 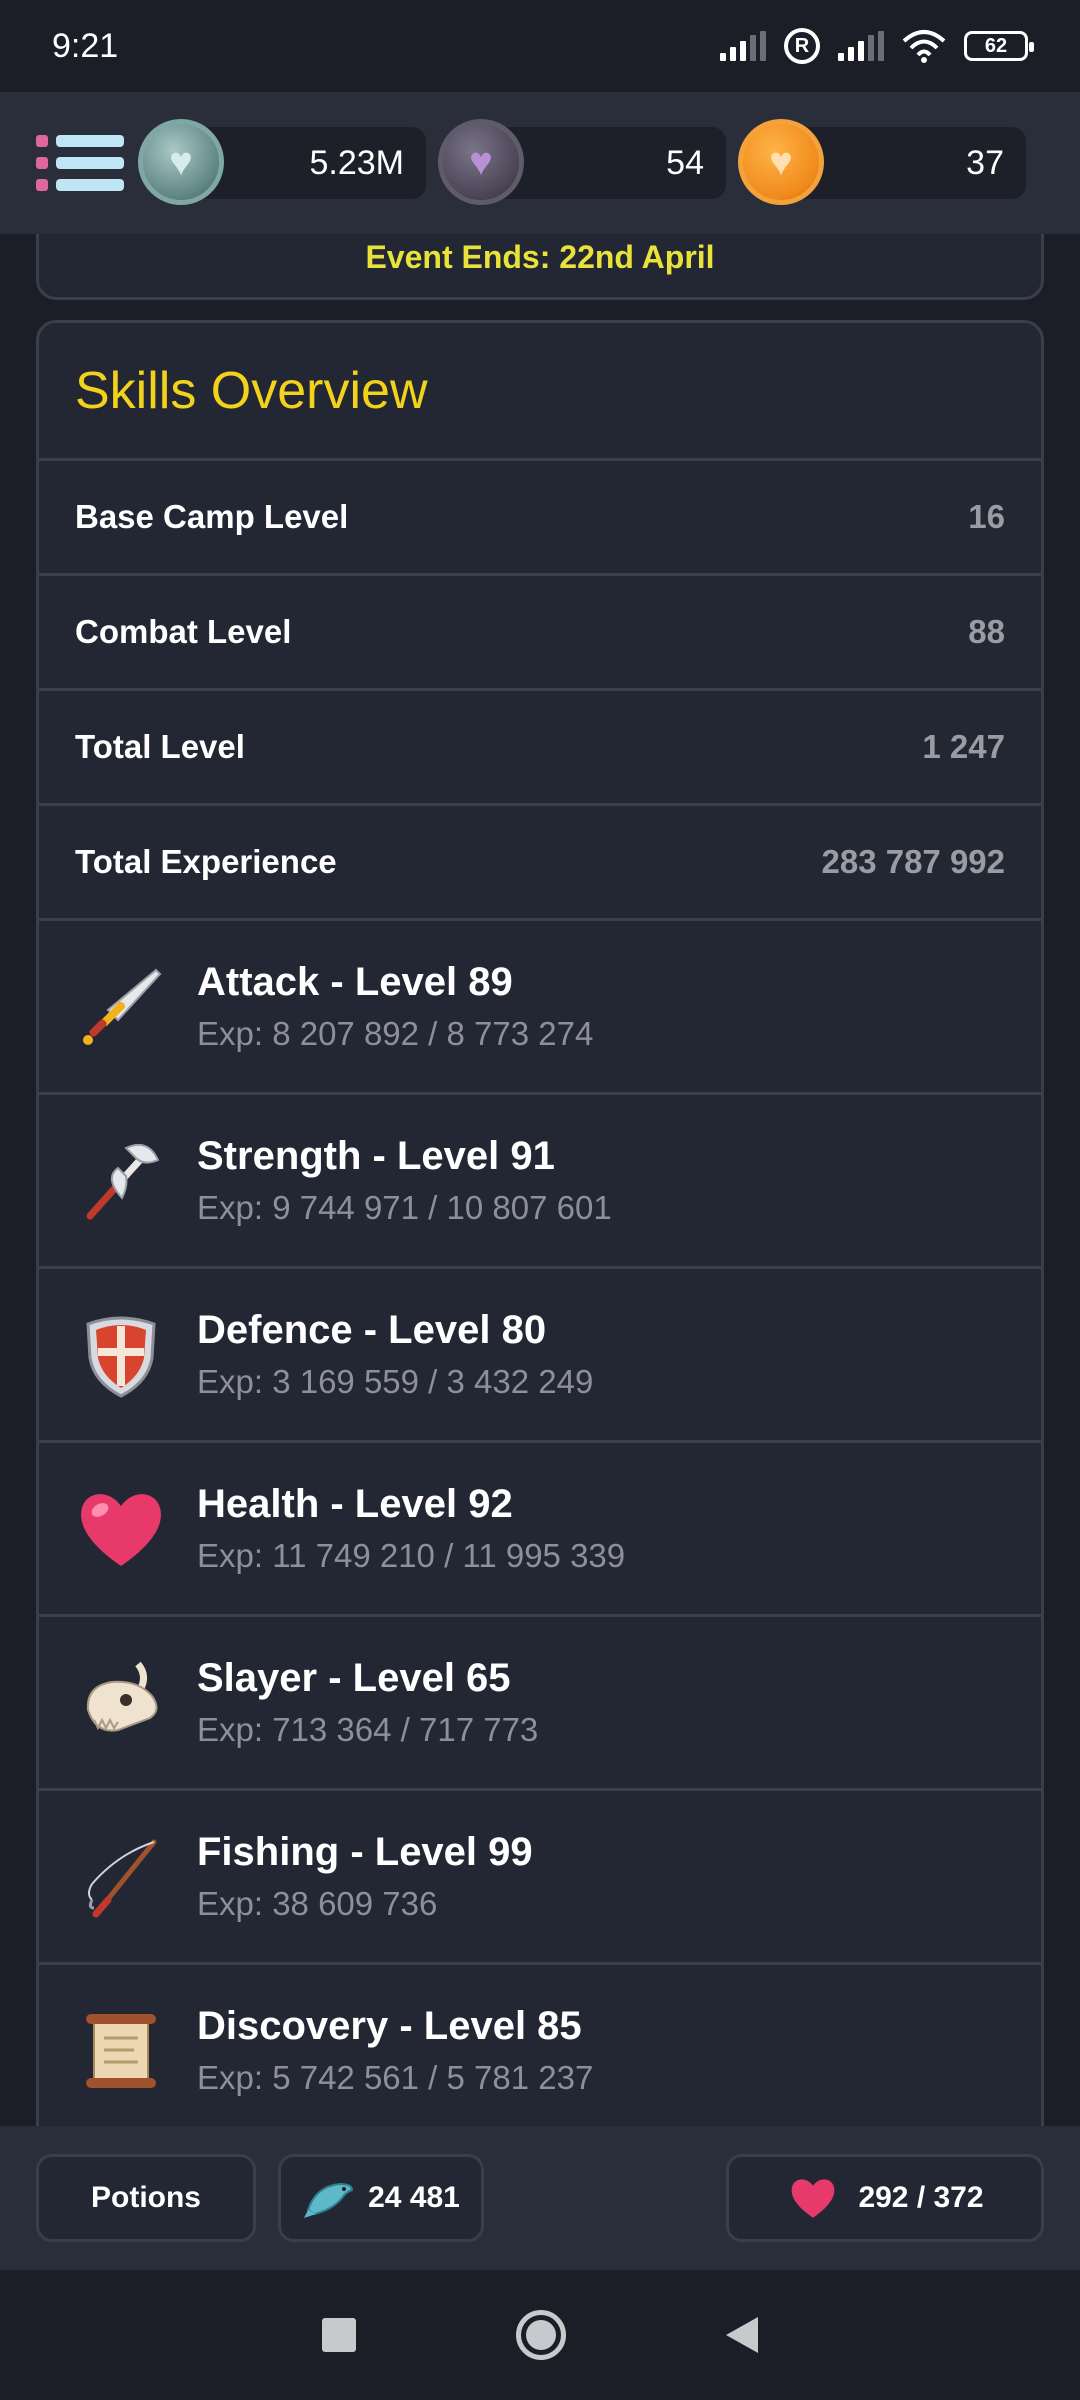 I want to click on currency-gold: ♥ 37, so click(x=882, y=162).